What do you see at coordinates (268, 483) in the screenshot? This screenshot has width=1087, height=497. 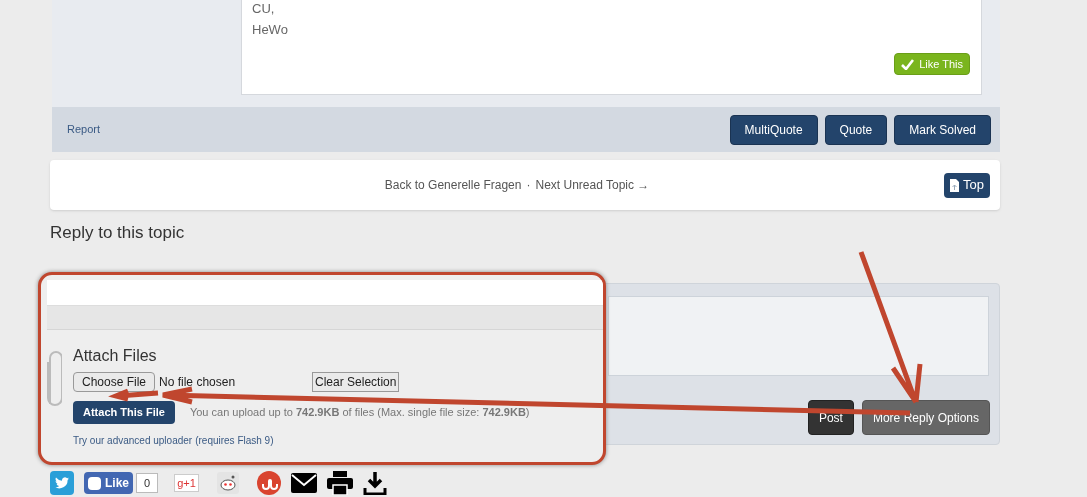 I see `stumbleupon-icon` at bounding box center [268, 483].